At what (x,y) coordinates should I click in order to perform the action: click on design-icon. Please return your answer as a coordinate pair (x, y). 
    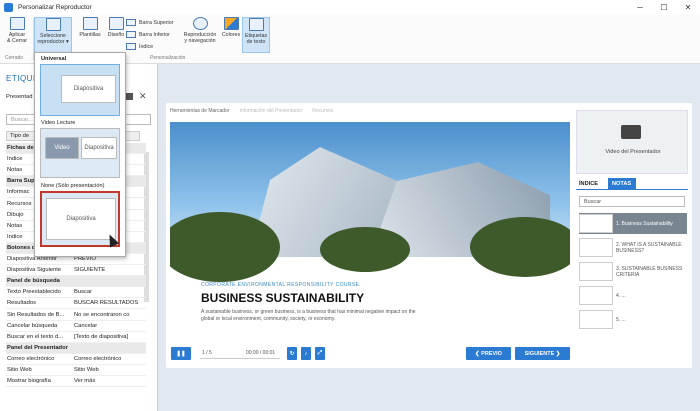
    Looking at the image, I should click on (116, 23).